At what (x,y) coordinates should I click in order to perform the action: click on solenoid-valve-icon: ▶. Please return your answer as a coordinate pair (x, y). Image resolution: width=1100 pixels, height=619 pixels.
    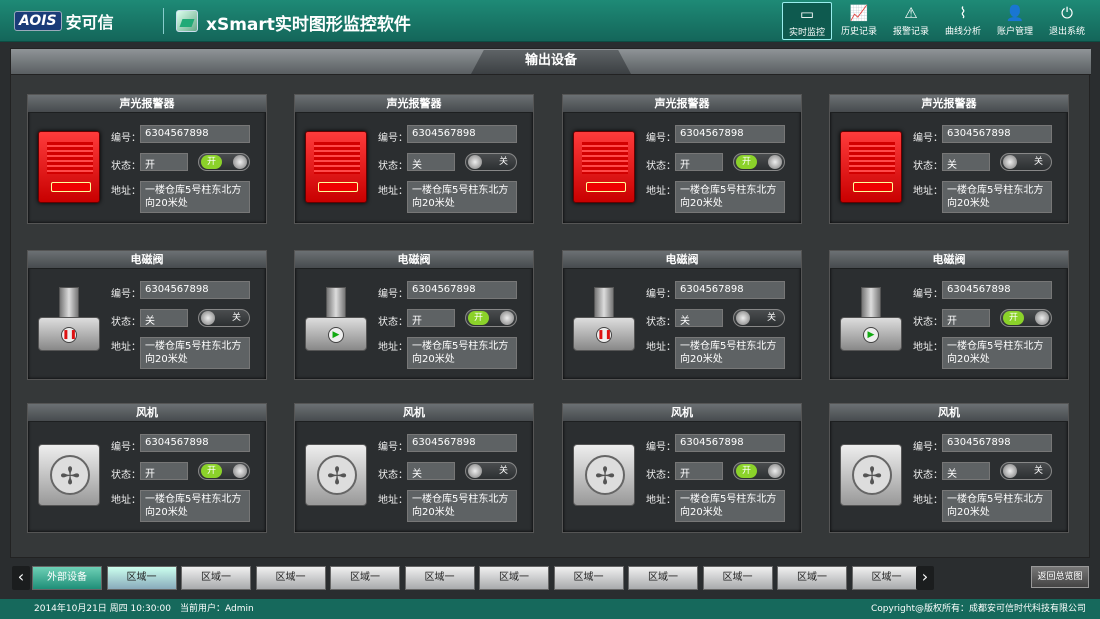
    Looking at the image, I should click on (336, 323).